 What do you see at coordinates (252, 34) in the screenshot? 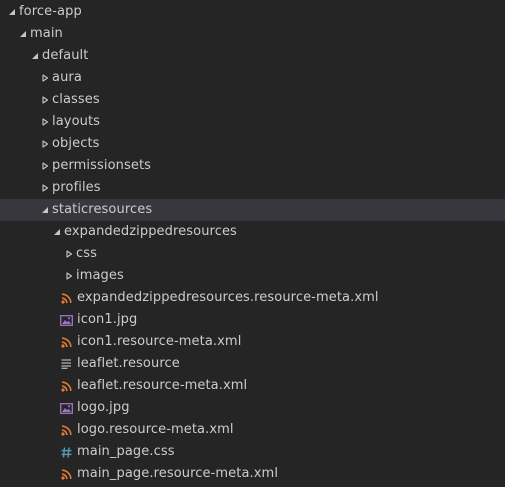
I see `folder-main: main` at bounding box center [252, 34].